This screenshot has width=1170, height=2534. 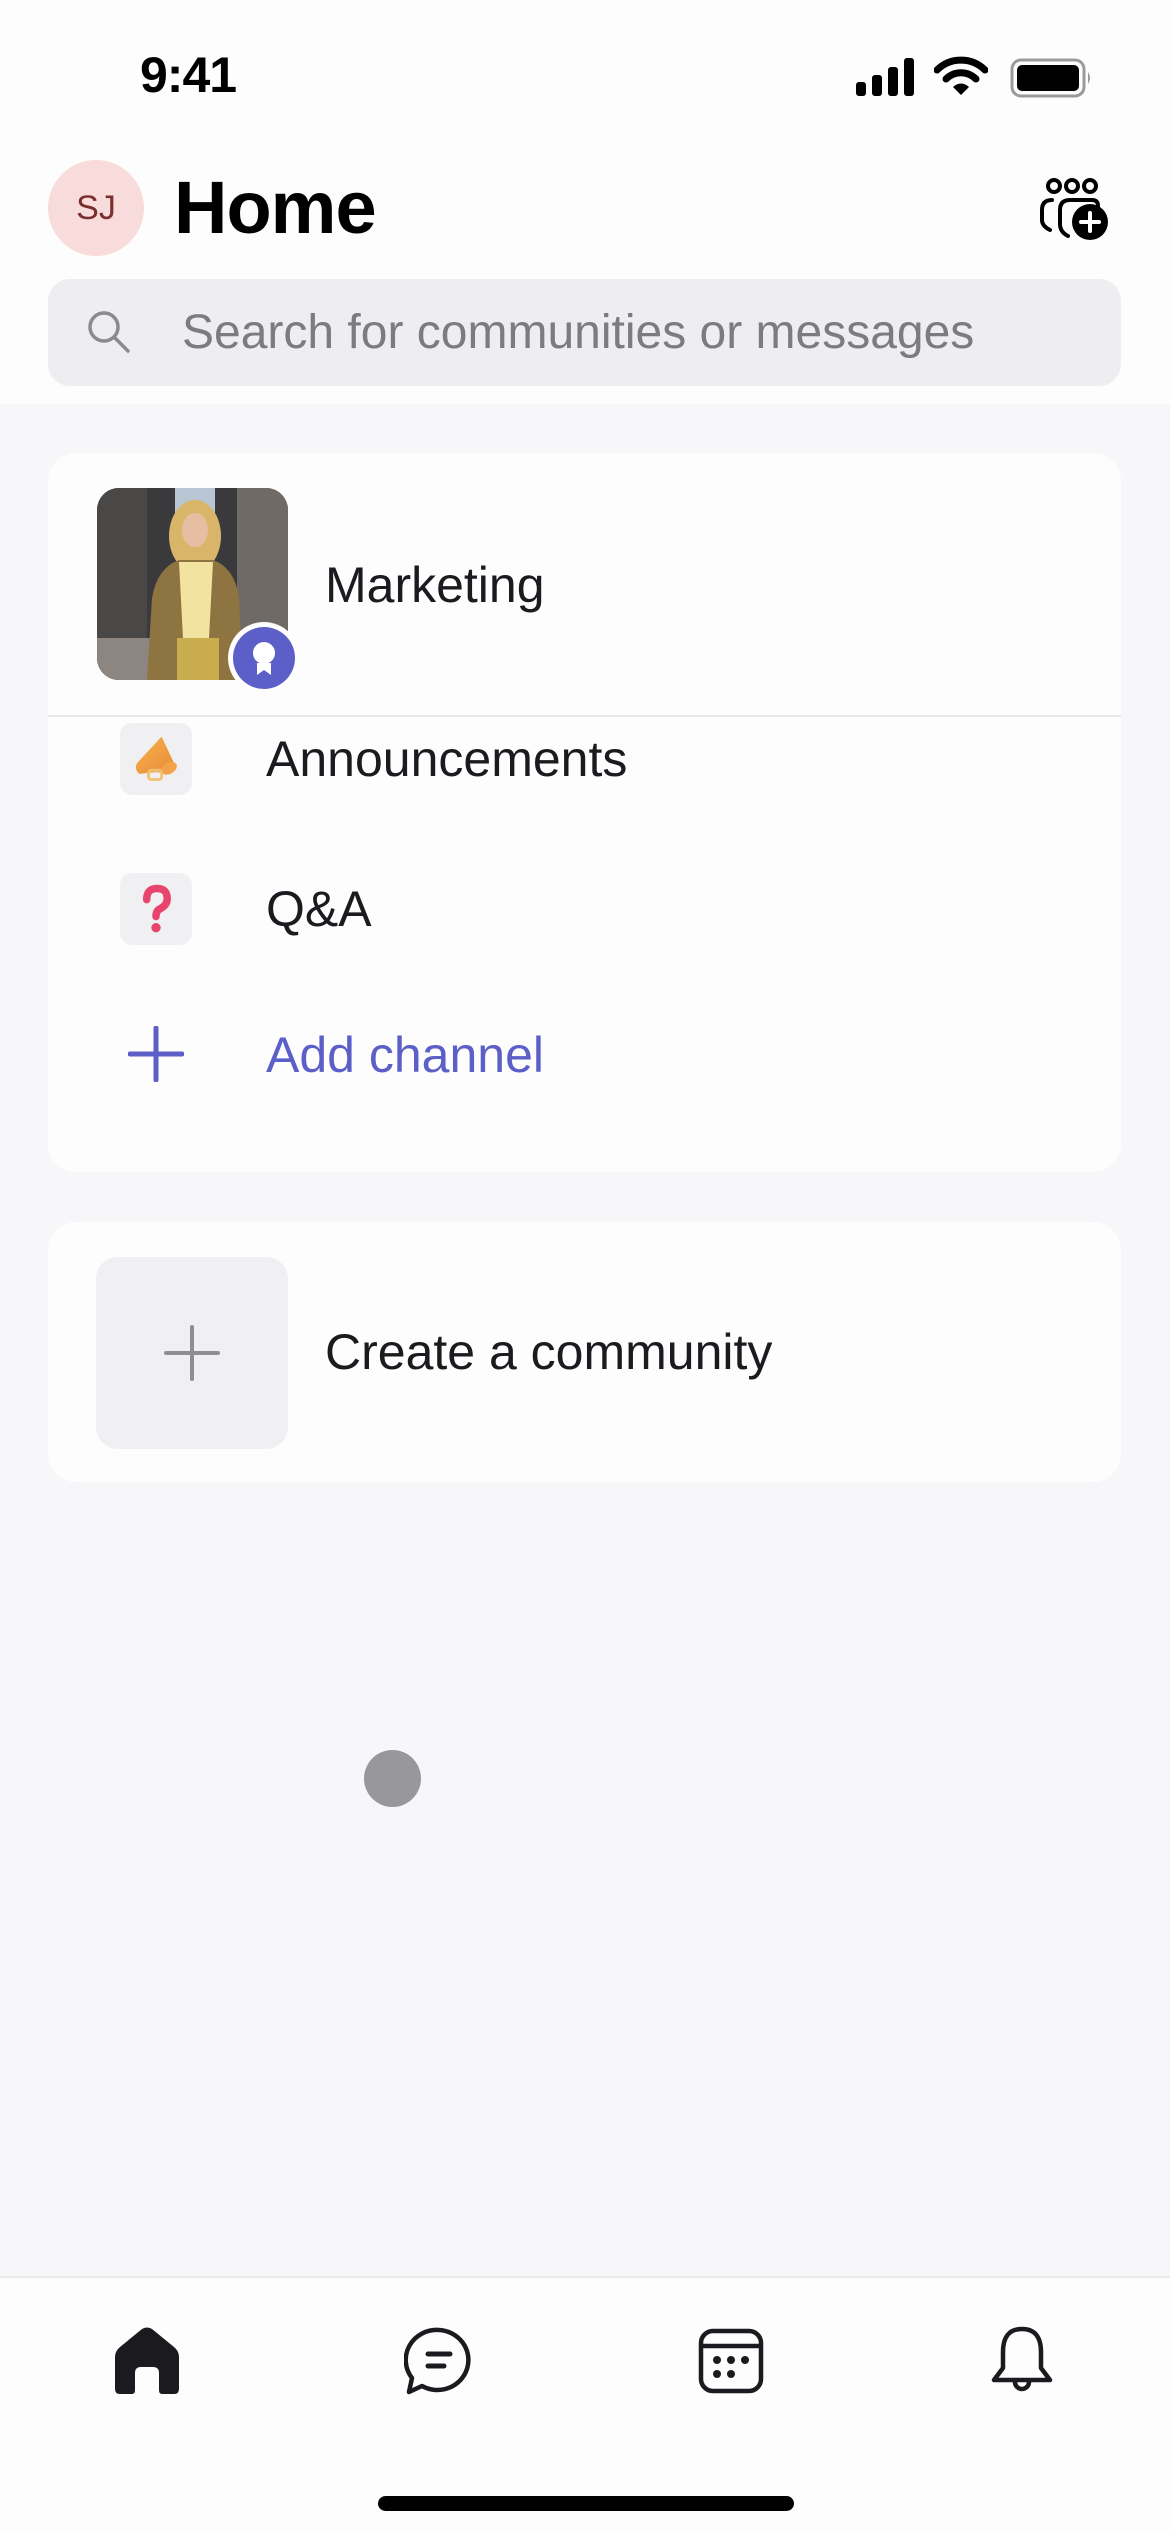 I want to click on channel-item-qa: Q&A, so click(x=584, y=909).